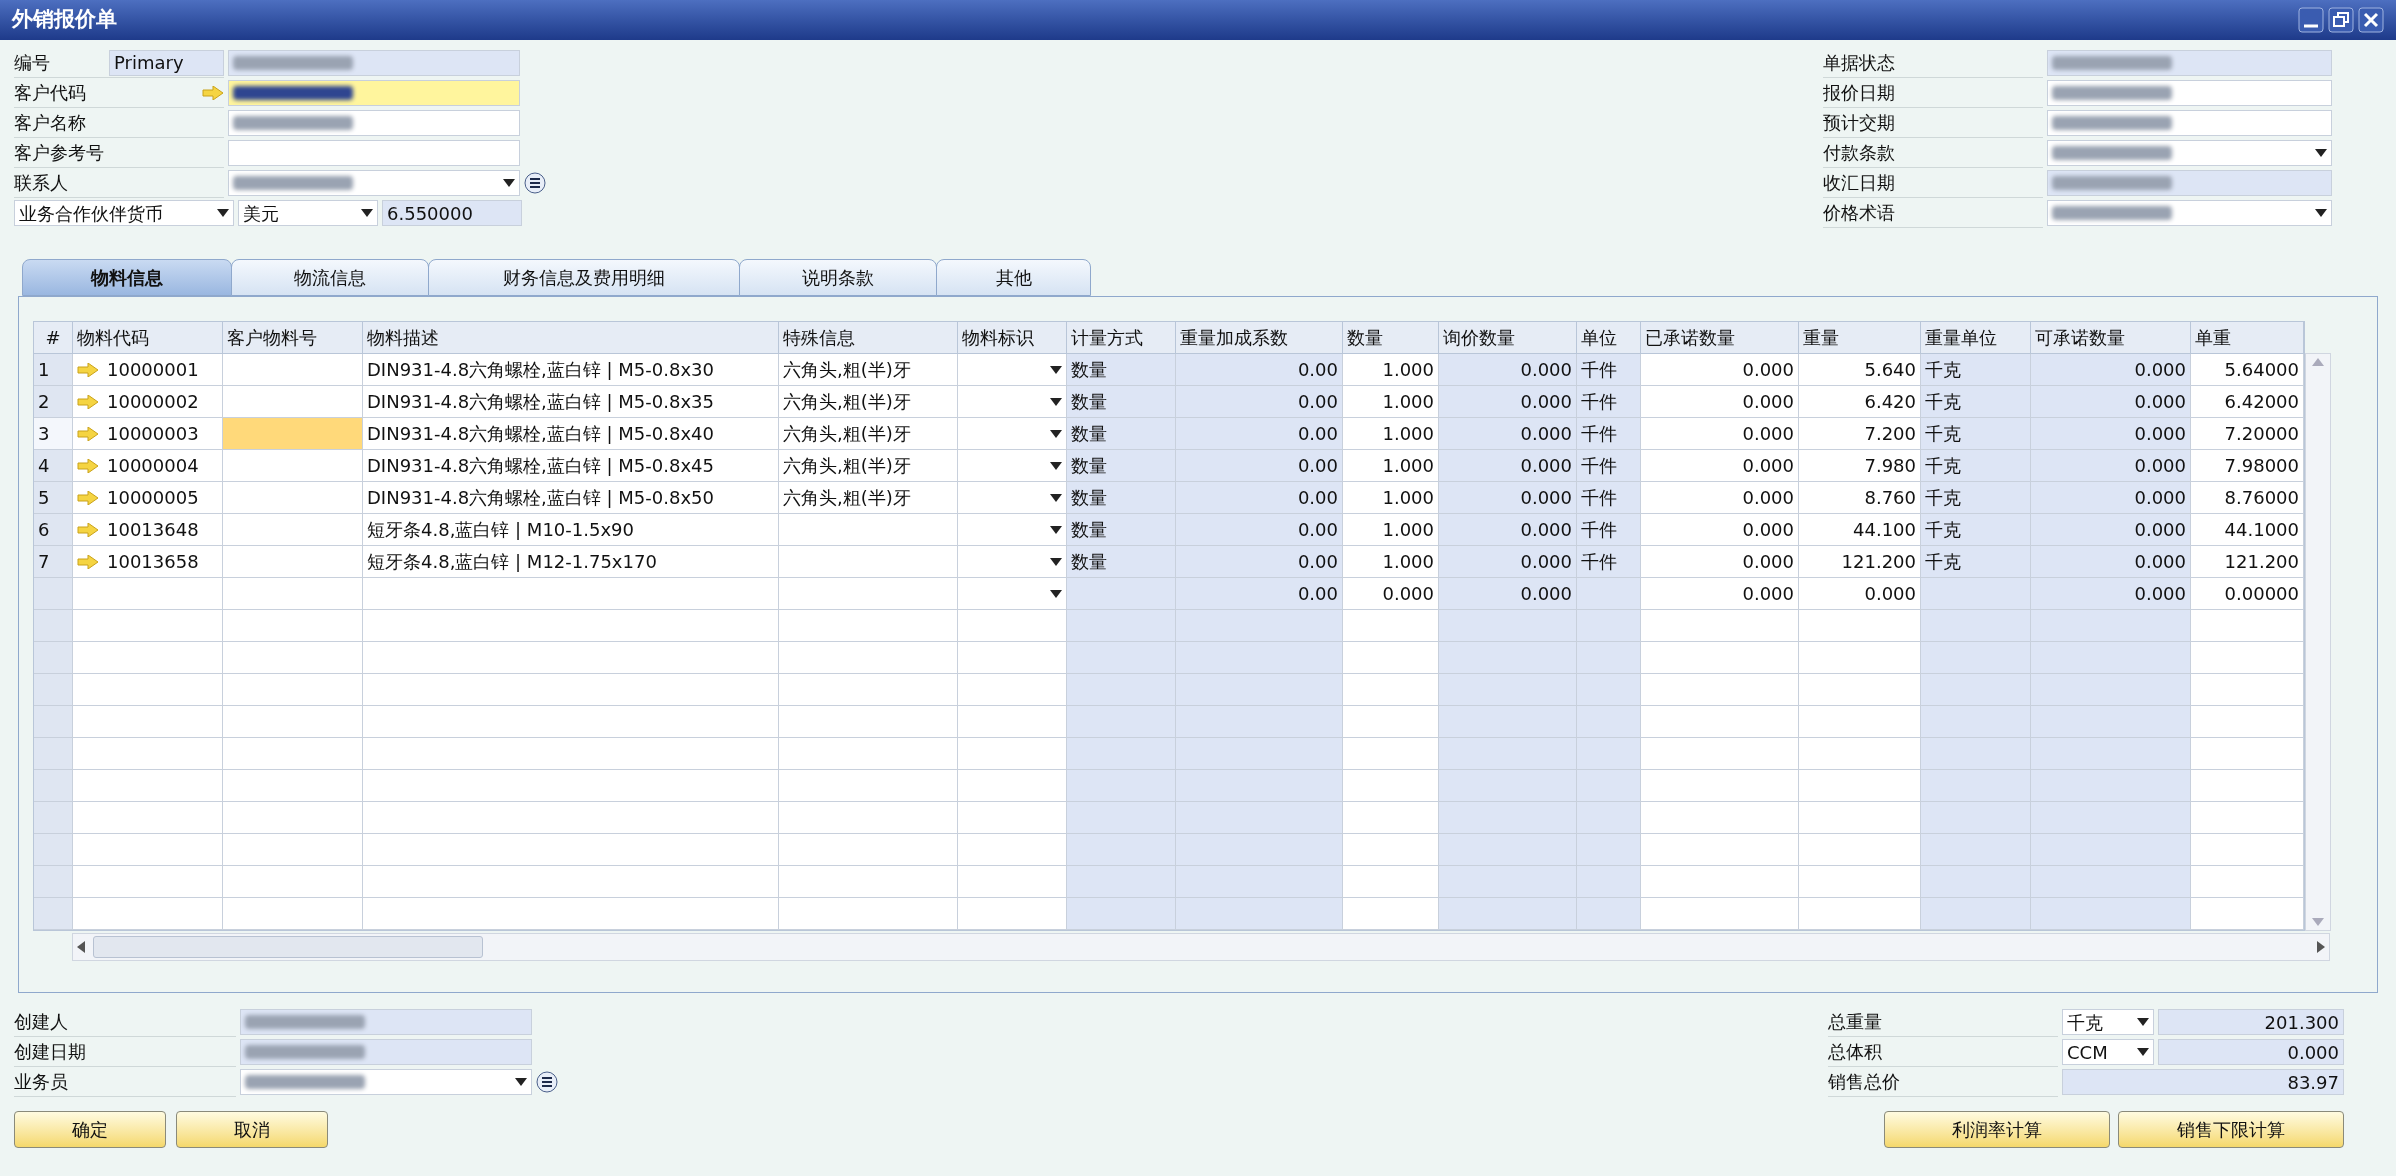  Describe the element at coordinates (1259, 434) in the screenshot. I see `table-cell: 0.00` at that location.